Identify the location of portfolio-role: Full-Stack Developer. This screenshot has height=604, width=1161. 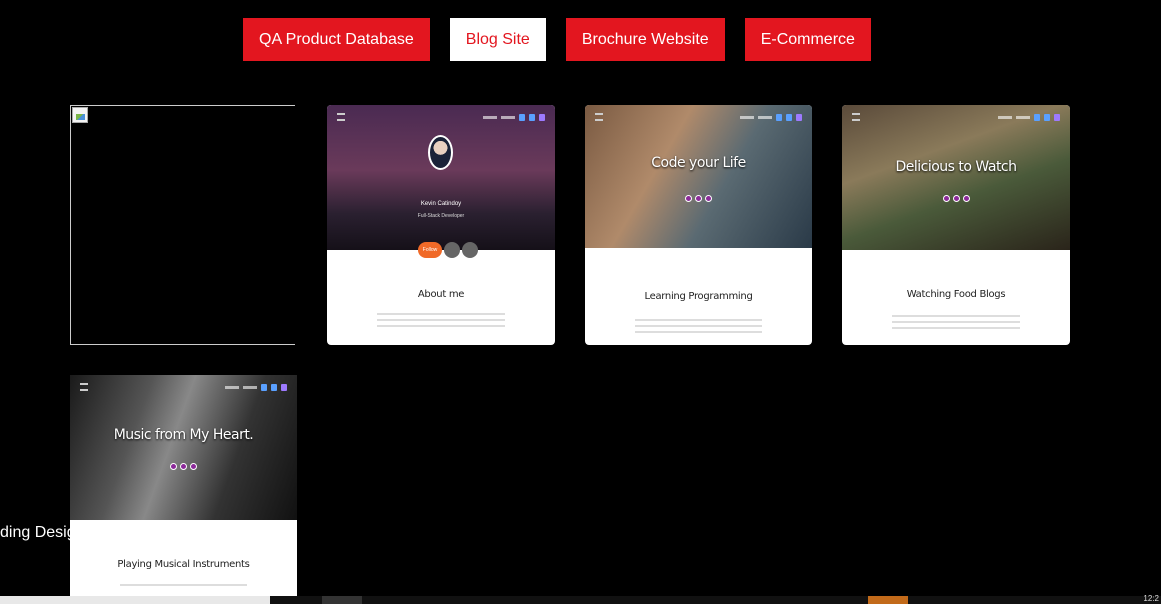
(441, 216).